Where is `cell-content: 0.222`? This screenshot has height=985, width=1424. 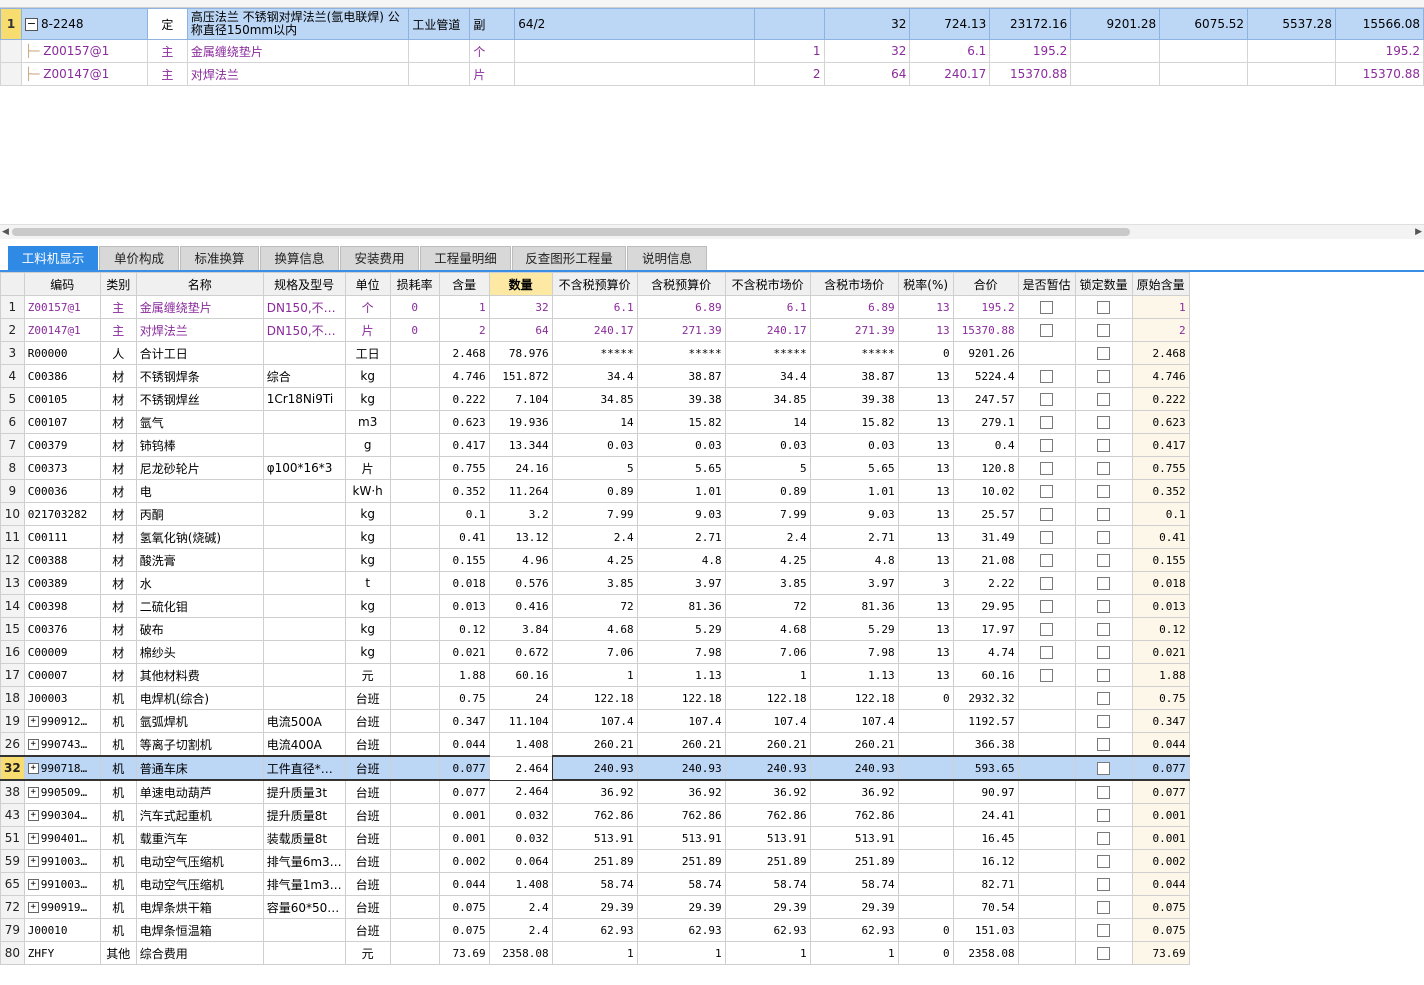
cell-content: 0.222 is located at coordinates (464, 399).